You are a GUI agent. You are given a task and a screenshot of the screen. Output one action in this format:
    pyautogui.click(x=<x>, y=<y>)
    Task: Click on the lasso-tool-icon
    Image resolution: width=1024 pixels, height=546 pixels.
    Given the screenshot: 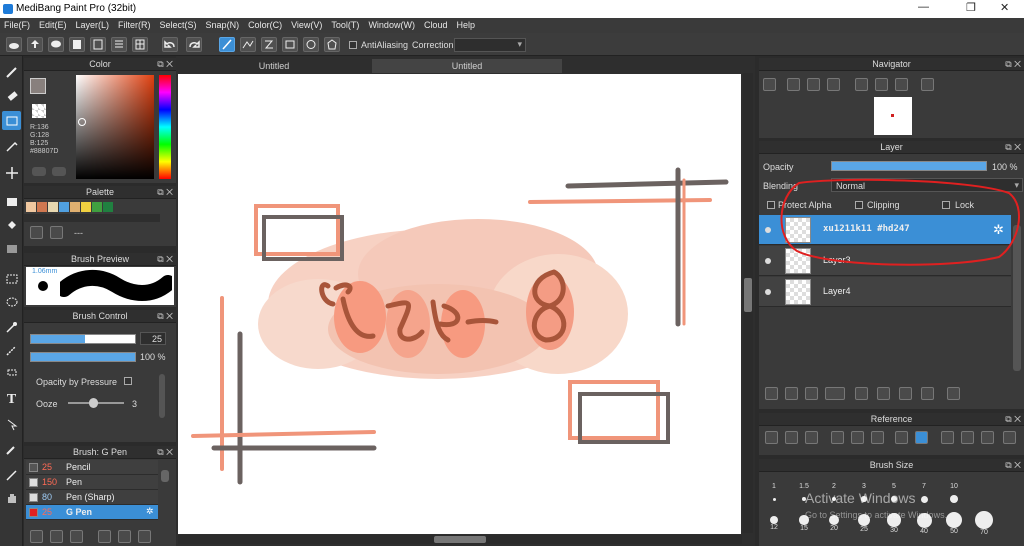 What is the action you would take?
    pyautogui.click(x=11, y=302)
    